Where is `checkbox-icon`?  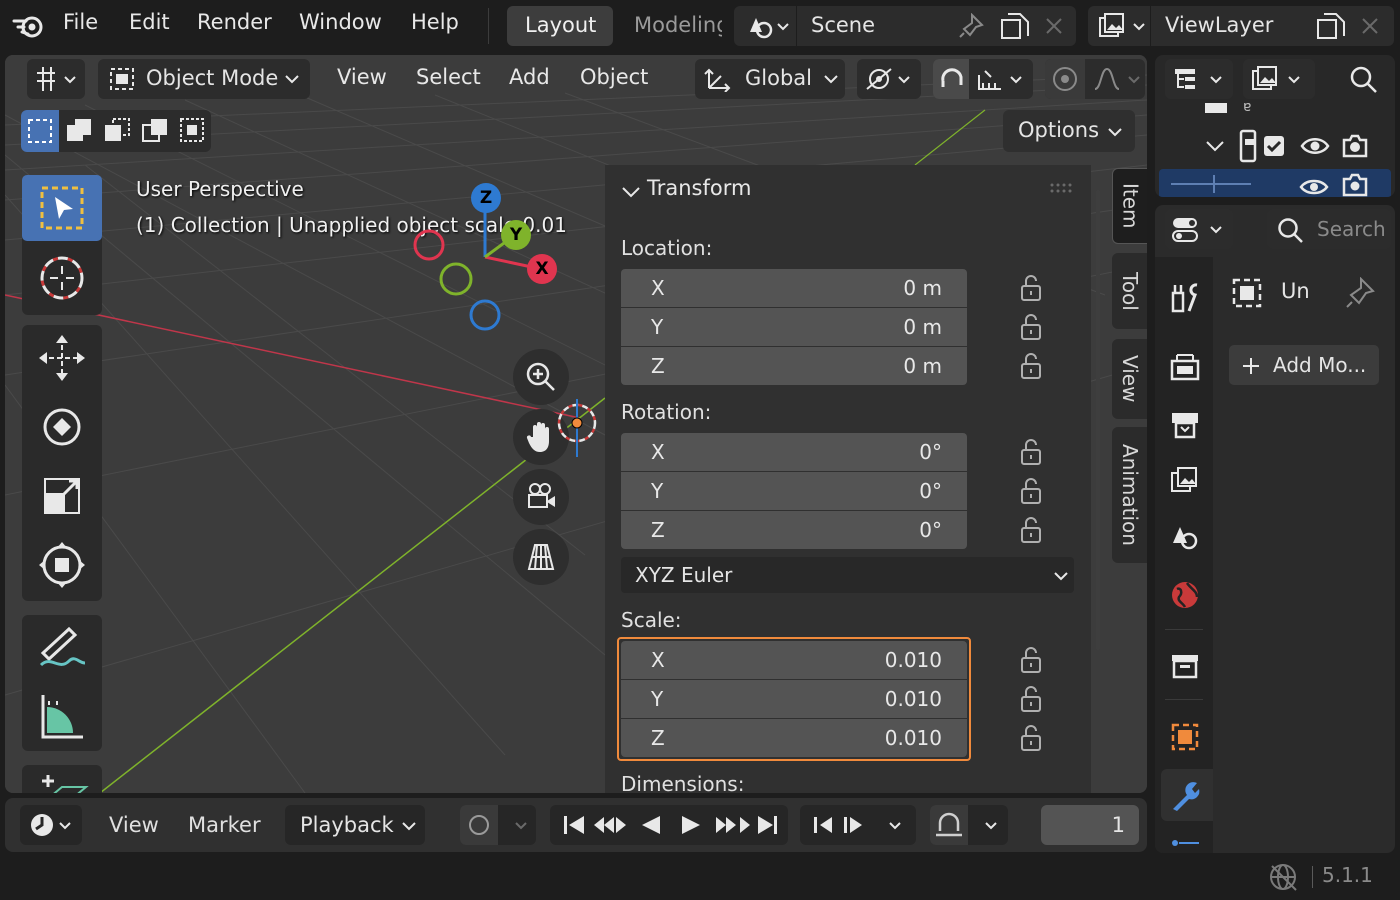
checkbox-icon is located at coordinates (1274, 146).